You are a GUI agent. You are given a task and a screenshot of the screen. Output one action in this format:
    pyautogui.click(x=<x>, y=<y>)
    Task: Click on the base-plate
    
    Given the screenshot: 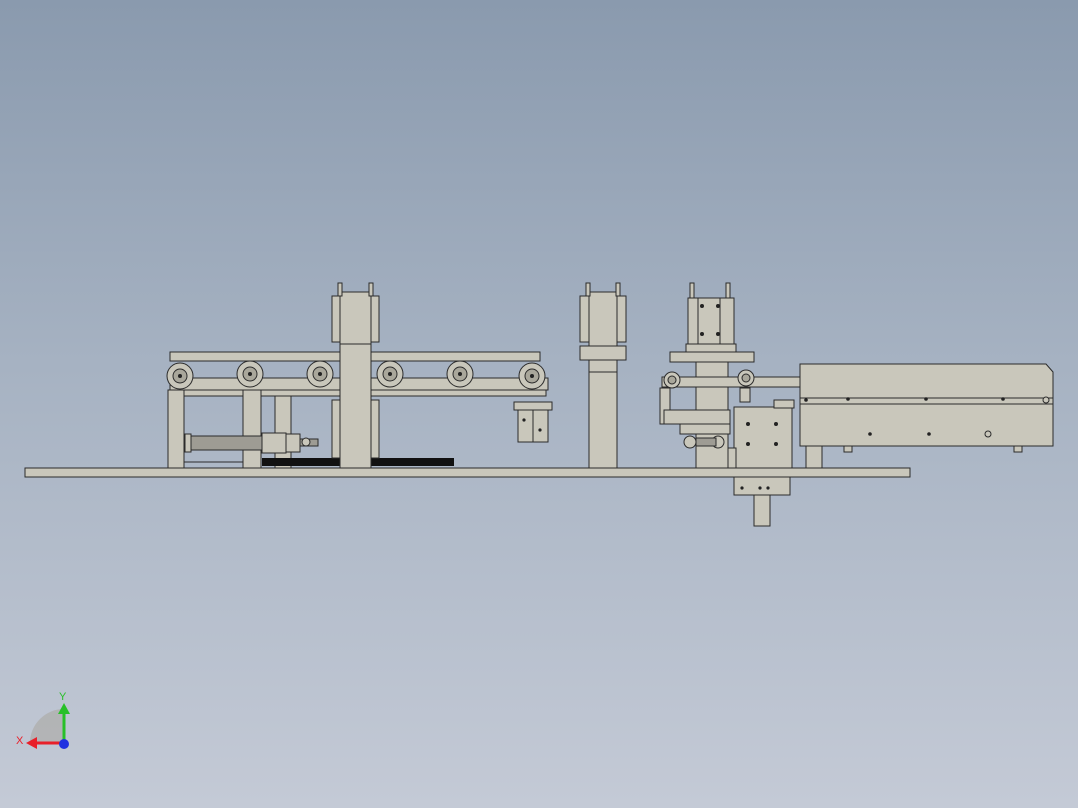 What is the action you would take?
    pyautogui.click(x=467, y=472)
    